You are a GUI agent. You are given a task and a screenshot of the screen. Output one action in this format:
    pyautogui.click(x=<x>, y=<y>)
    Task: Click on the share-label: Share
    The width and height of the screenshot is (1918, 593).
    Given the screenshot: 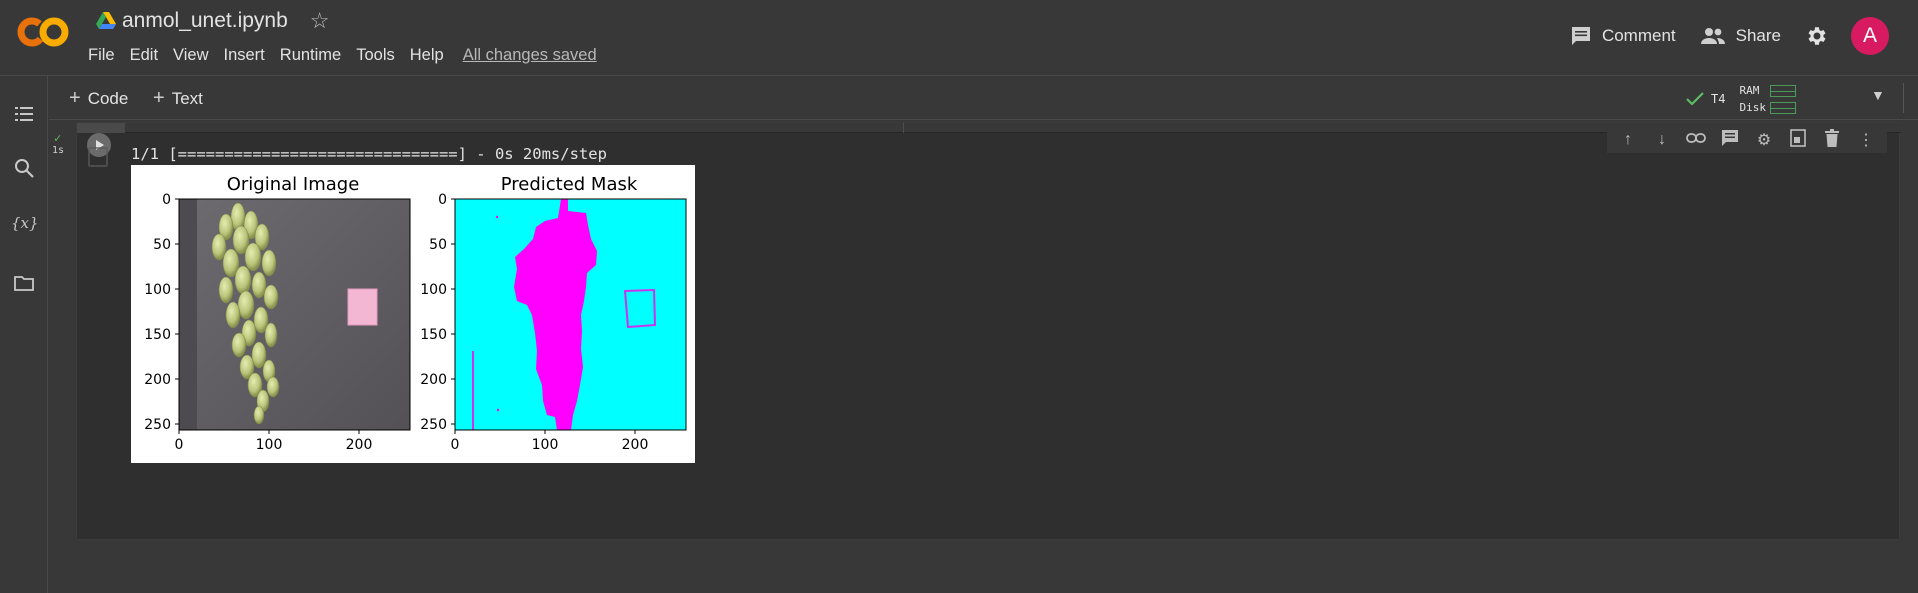 What is the action you would take?
    pyautogui.click(x=1758, y=35)
    